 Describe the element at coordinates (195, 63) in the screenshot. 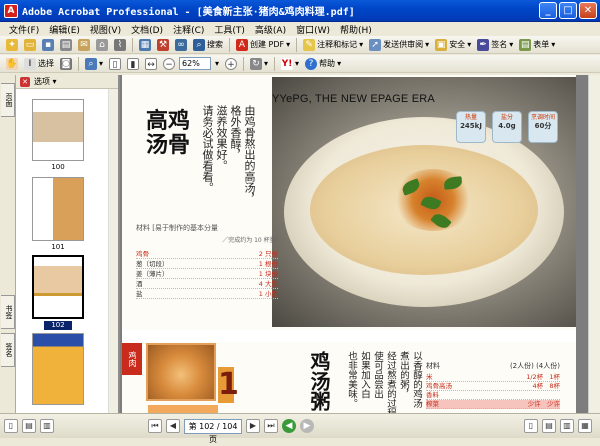

I see `zoom-level-input: 62%` at that location.